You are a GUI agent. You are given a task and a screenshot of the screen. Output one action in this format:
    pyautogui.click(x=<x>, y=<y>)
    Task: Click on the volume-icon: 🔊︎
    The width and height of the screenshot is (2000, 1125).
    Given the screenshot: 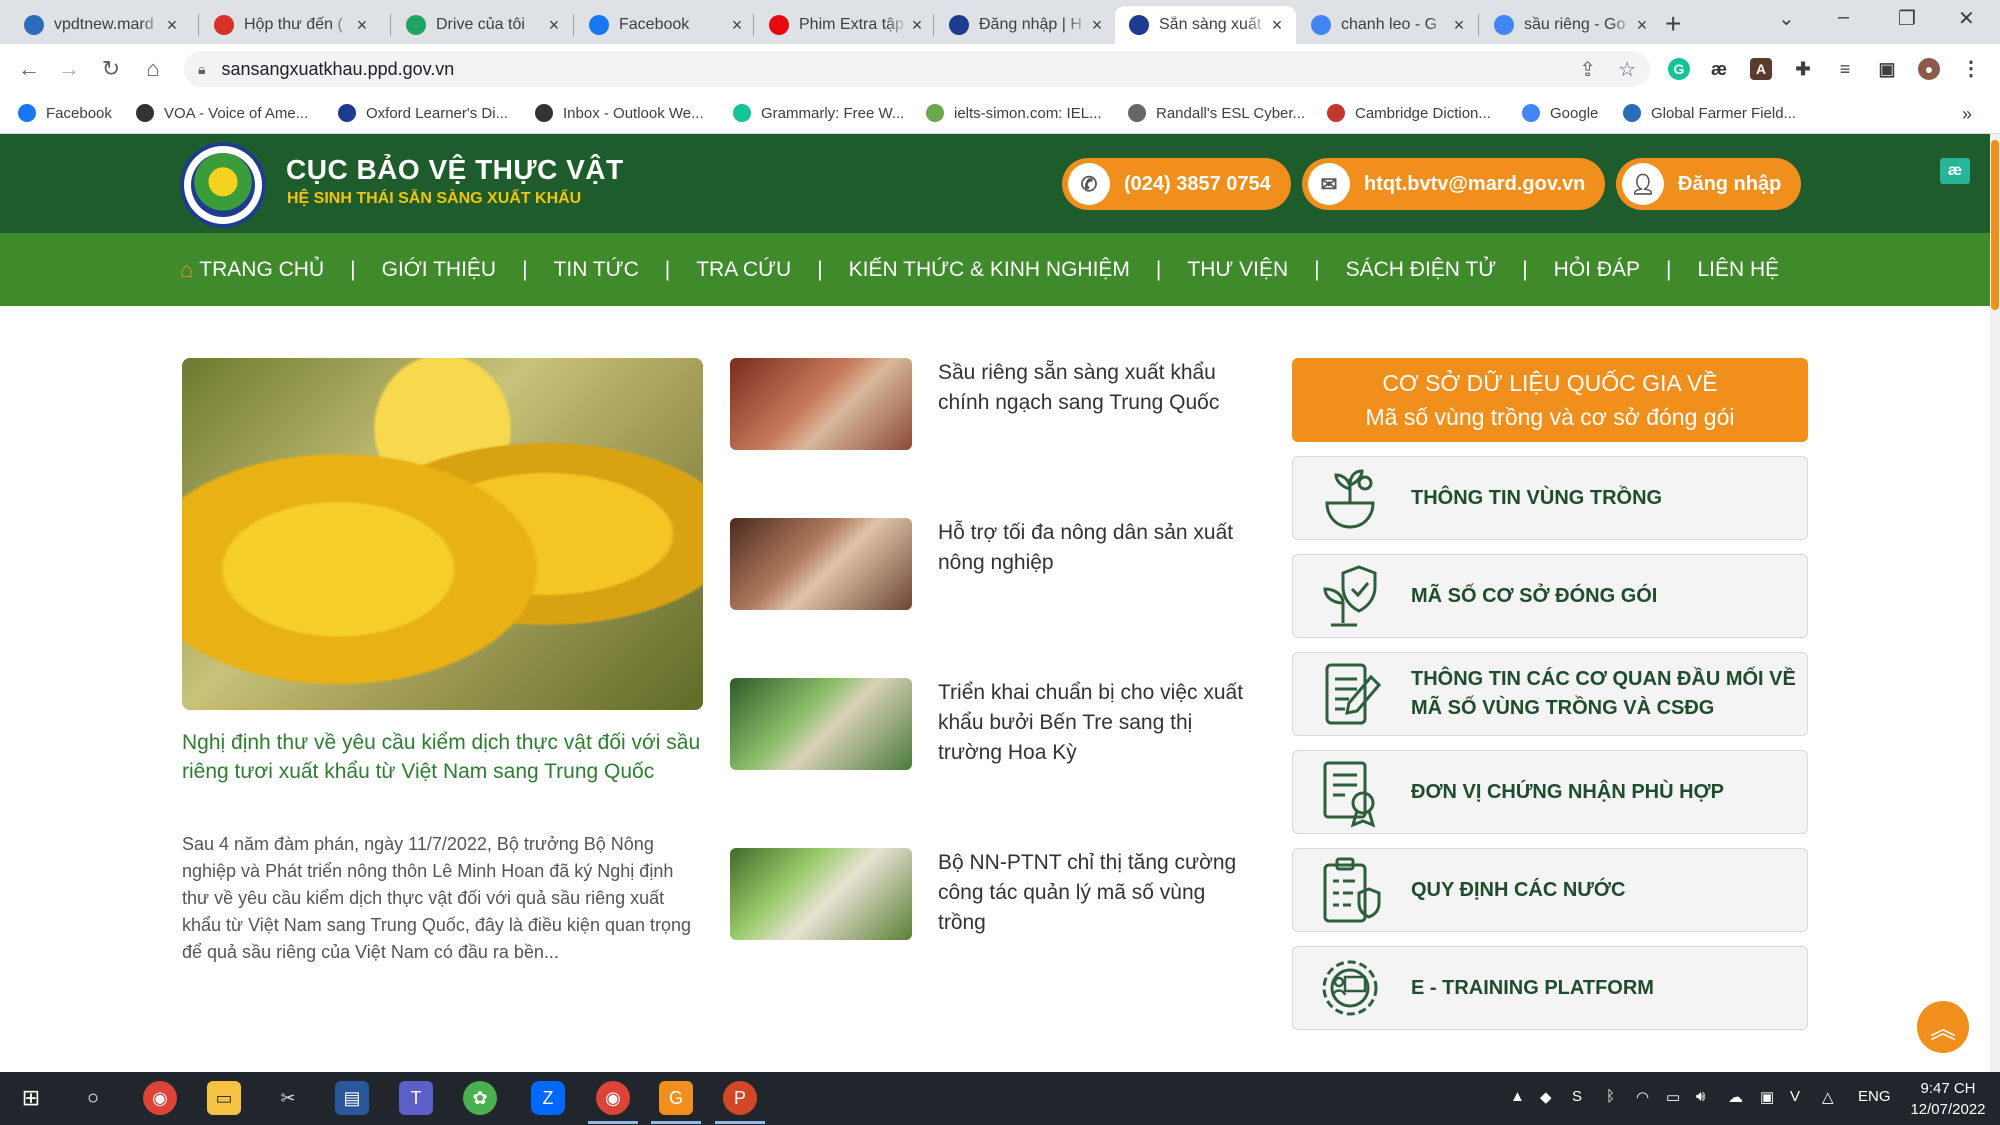 What is the action you would take?
    pyautogui.click(x=1700, y=1096)
    